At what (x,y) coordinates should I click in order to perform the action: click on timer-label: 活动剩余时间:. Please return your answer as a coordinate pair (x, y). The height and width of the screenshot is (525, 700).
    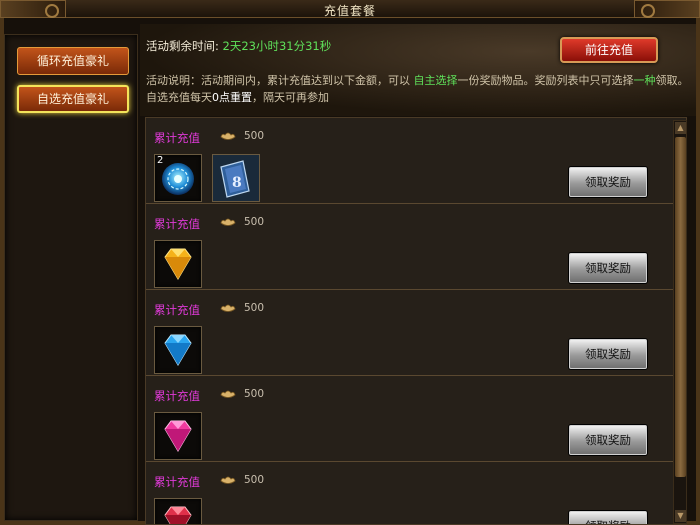
    Looking at the image, I should click on (182, 46).